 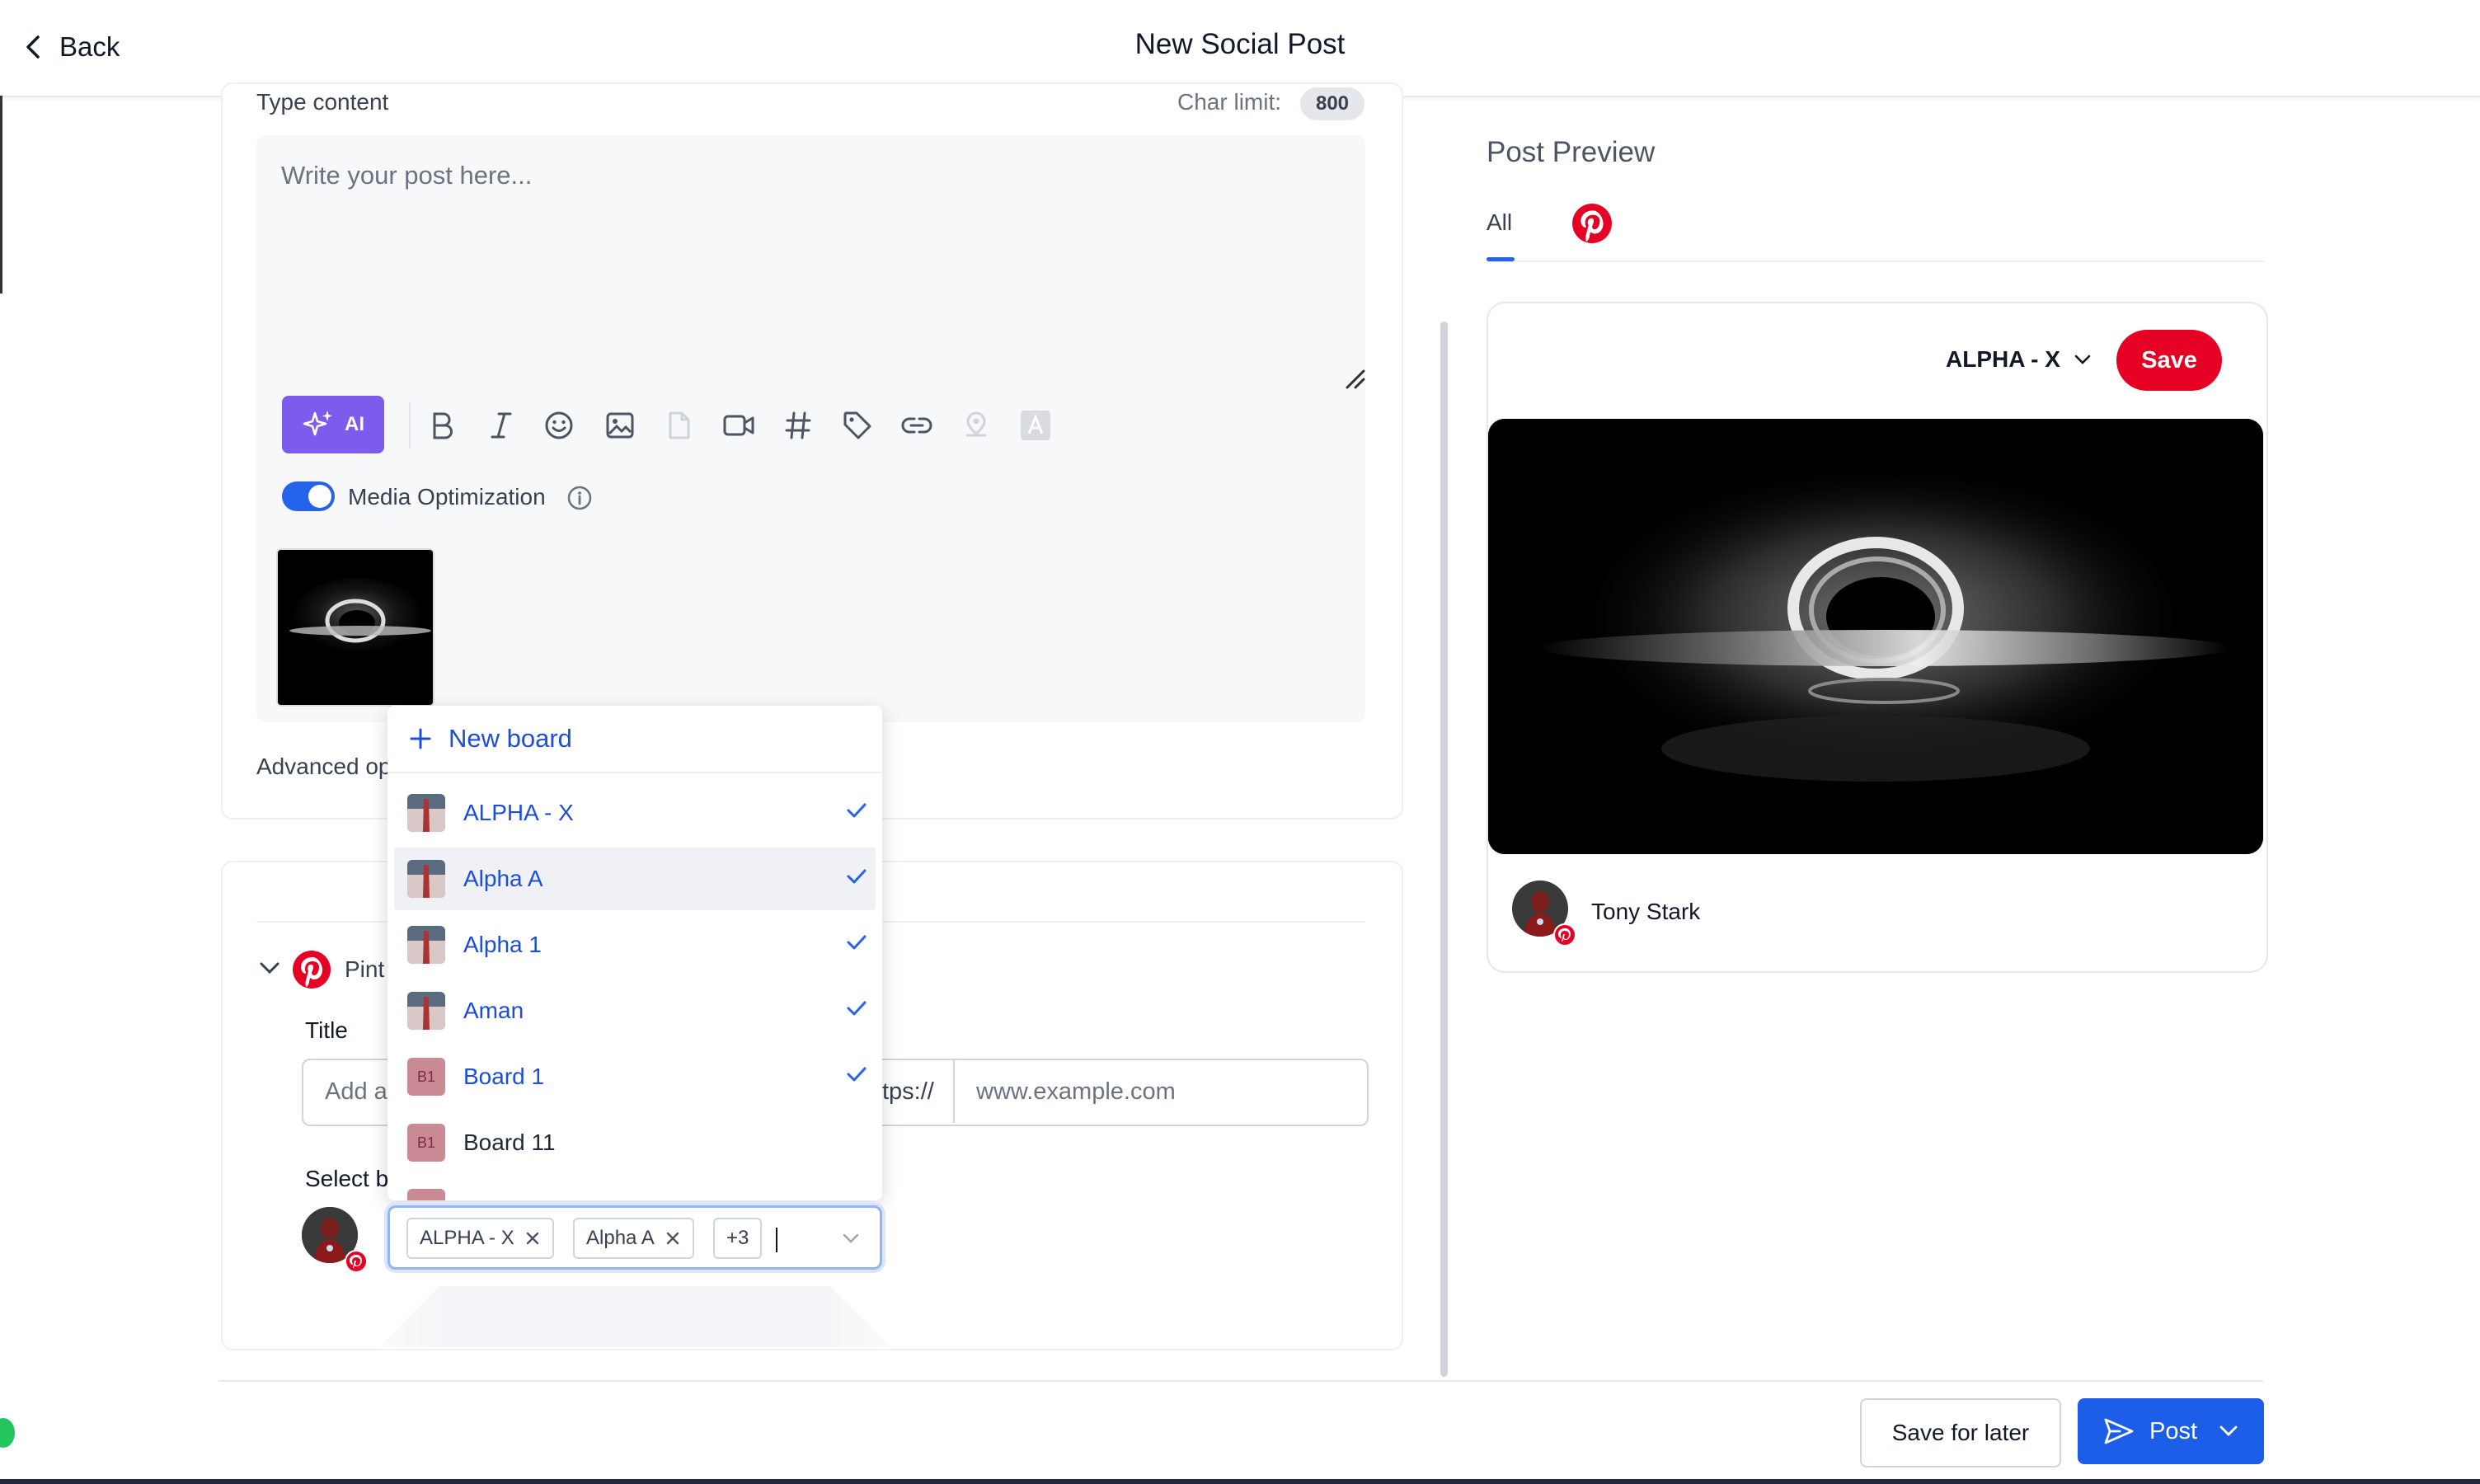 What do you see at coordinates (635, 1076) in the screenshot?
I see `board-option: B1 Board 1` at bounding box center [635, 1076].